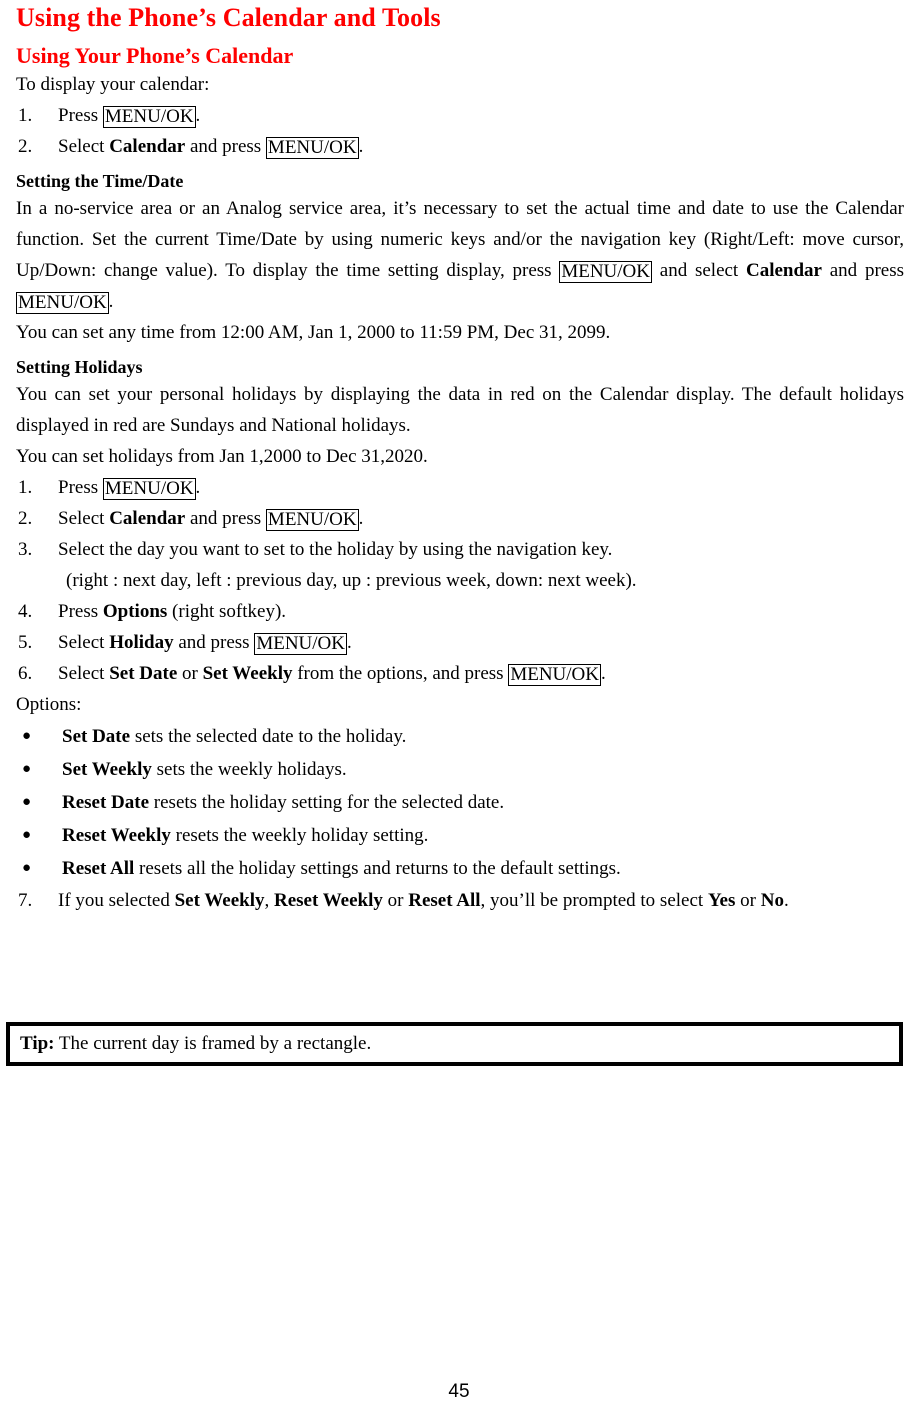  Describe the element at coordinates (268, 736) in the screenshot. I see `option-description: sets the selected date to the holiday.` at that location.